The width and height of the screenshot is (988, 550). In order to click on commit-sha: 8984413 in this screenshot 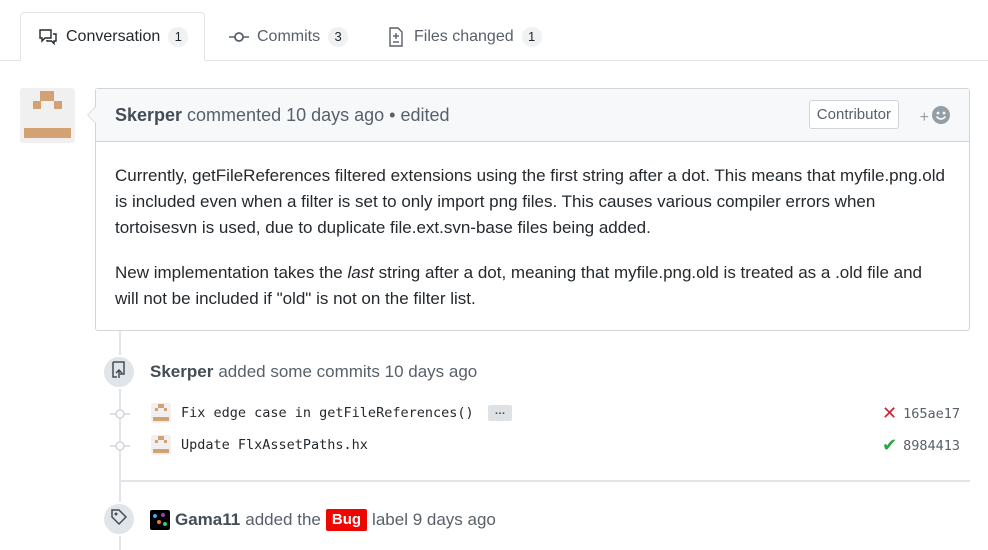, I will do `click(931, 446)`.